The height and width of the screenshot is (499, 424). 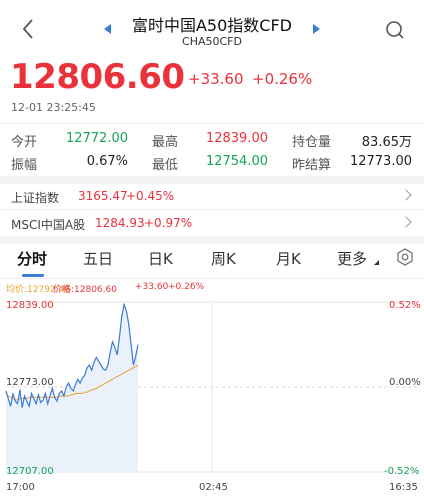 What do you see at coordinates (160, 258) in the screenshot?
I see `tab-daily-k: 日K` at bounding box center [160, 258].